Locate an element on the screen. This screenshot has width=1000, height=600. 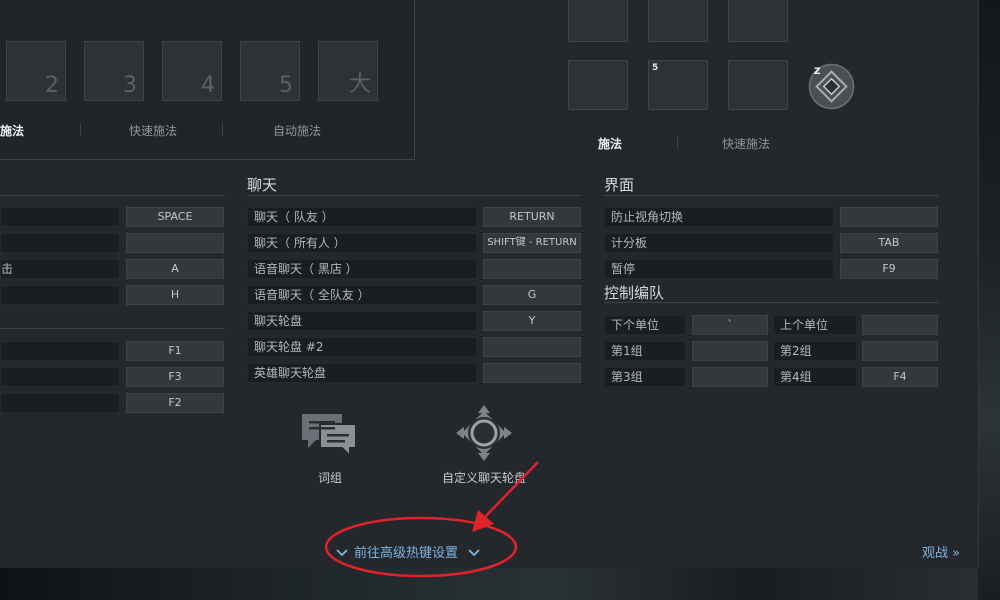
chat-team-label: 聊天（ 队友 ） is located at coordinates (362, 217).